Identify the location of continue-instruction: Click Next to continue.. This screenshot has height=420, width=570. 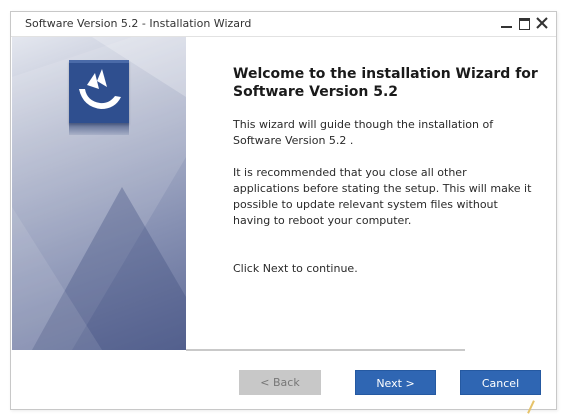
(295, 268).